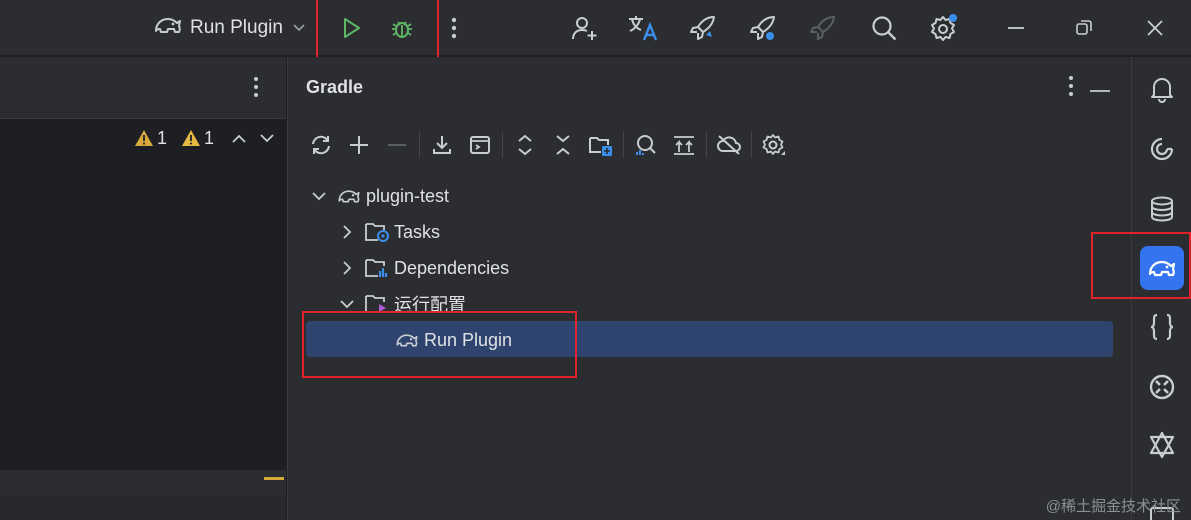  I want to click on offline-icon, so click(729, 145).